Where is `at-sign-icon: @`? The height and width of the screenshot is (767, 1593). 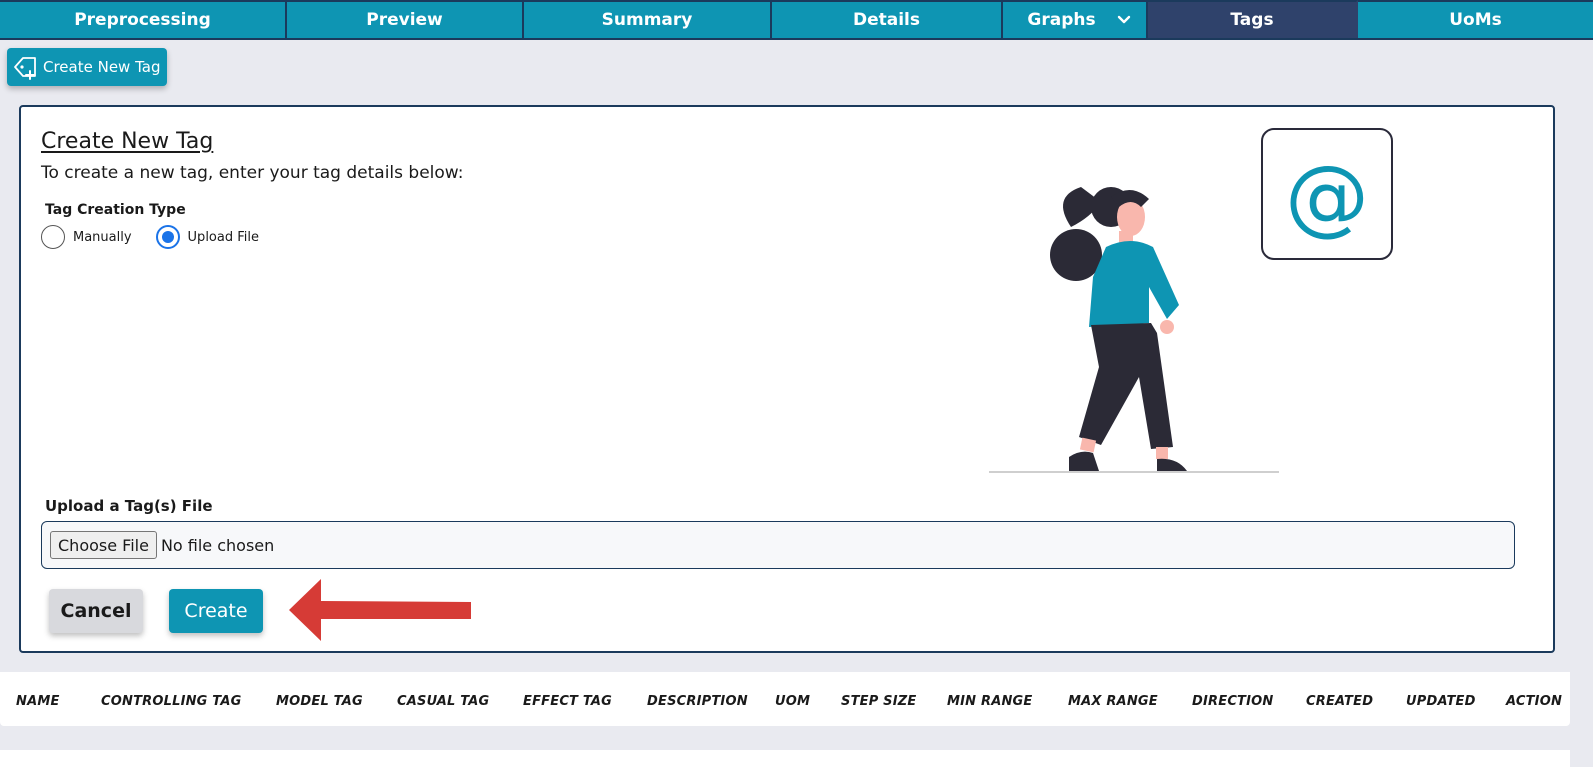 at-sign-icon: @ is located at coordinates (1327, 196).